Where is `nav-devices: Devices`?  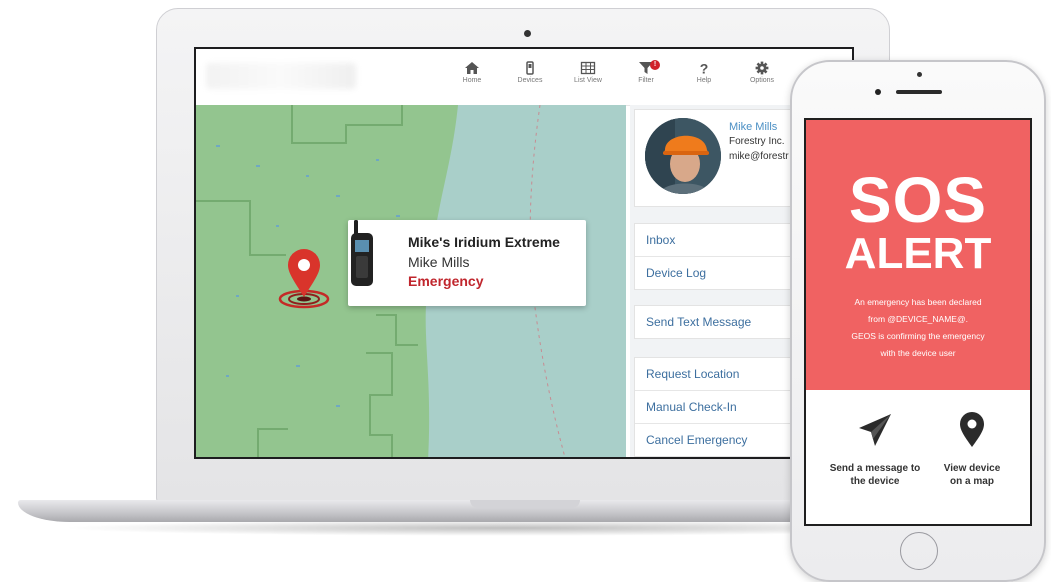
nav-devices: Devices is located at coordinates (530, 78).